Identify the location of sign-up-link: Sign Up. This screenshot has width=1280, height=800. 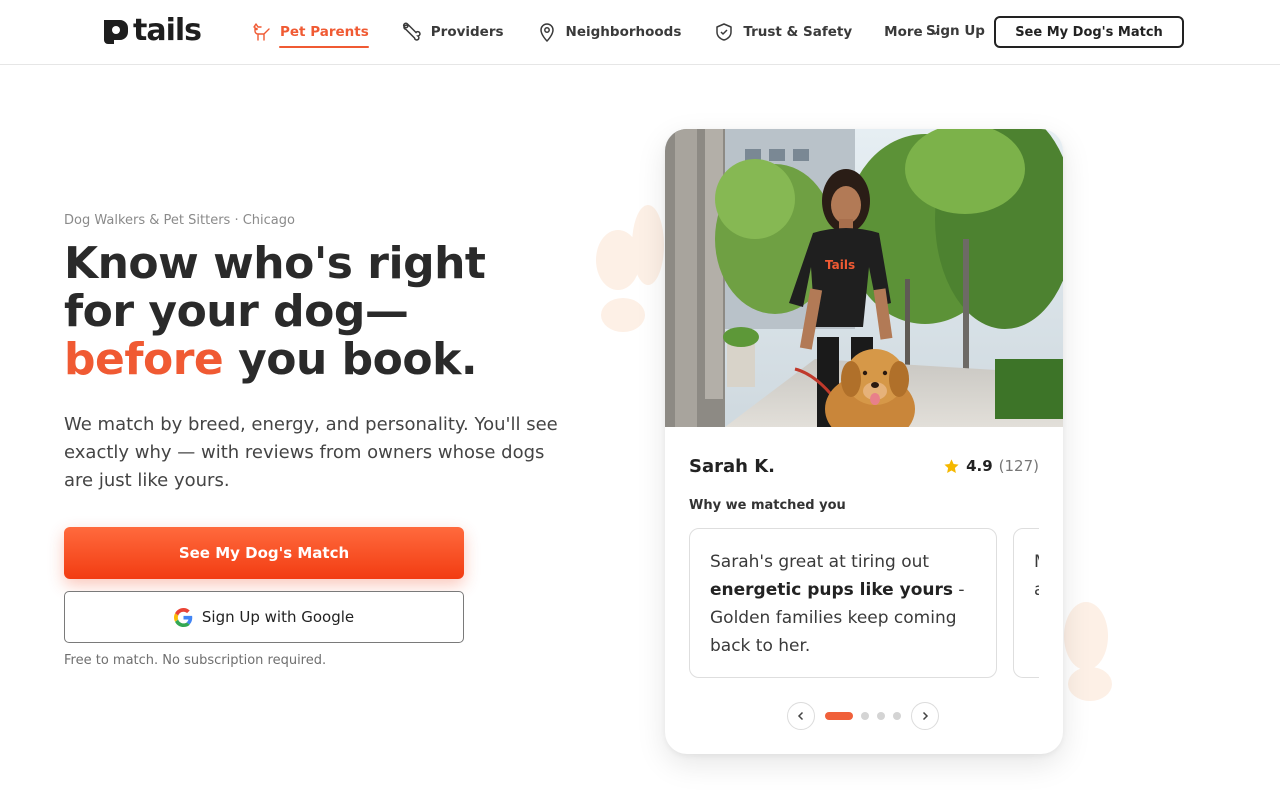
(955, 31).